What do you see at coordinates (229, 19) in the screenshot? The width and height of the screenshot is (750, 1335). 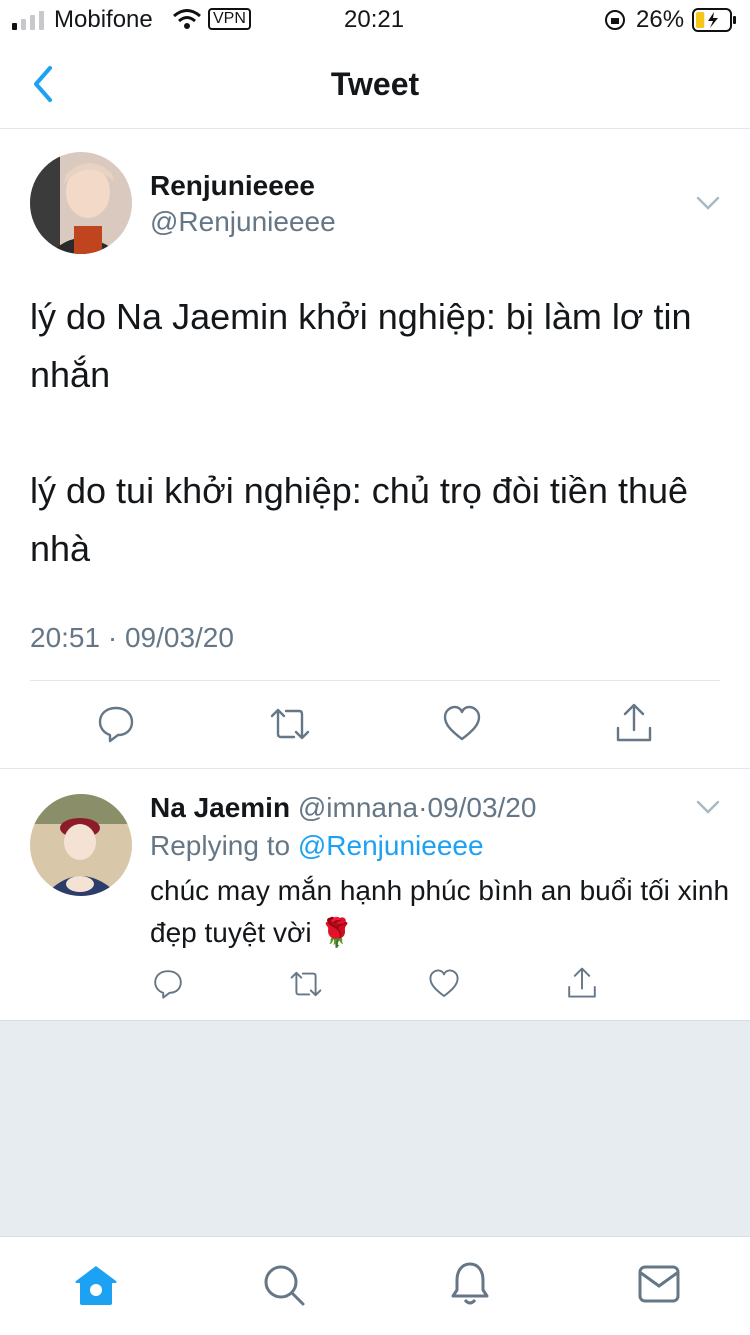 I see `vpn-badge: VPN` at bounding box center [229, 19].